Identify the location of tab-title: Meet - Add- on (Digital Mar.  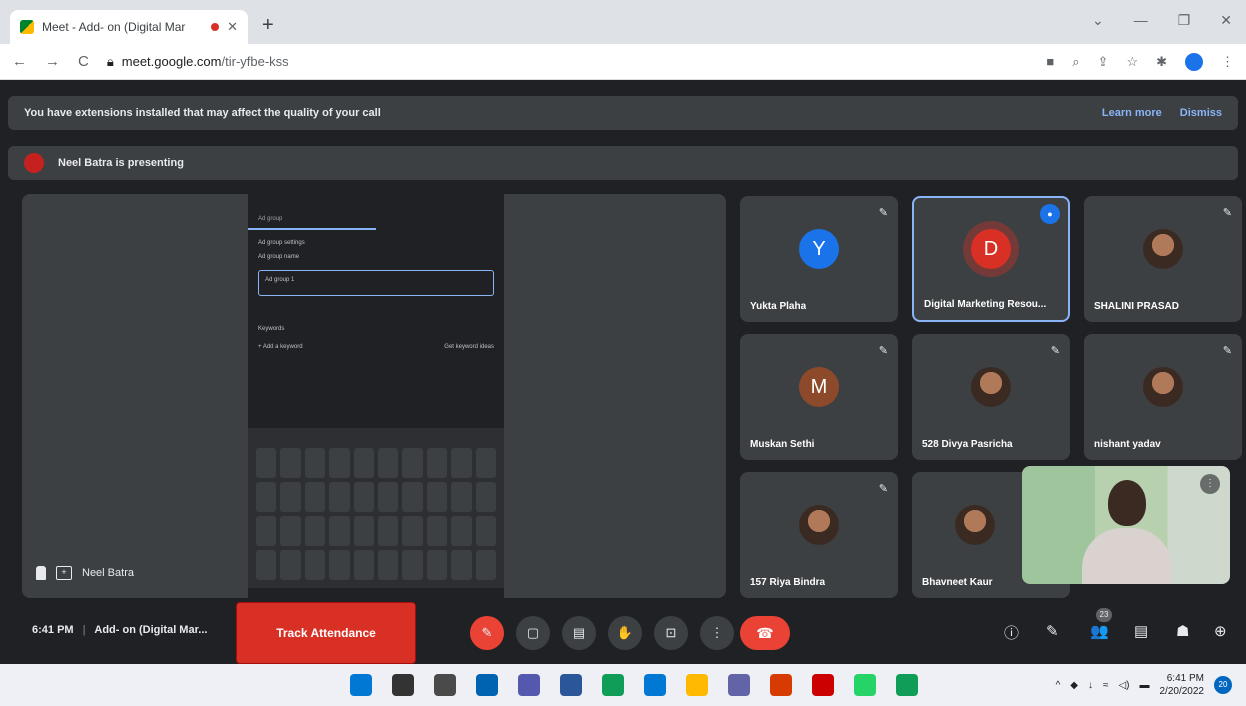
(114, 27).